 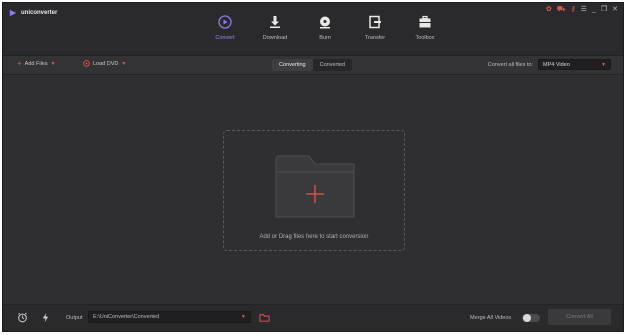 I want to click on window-controls: ✿ ⛟ ⚷ ☰ _ ❐ ✕, so click(x=582, y=10).